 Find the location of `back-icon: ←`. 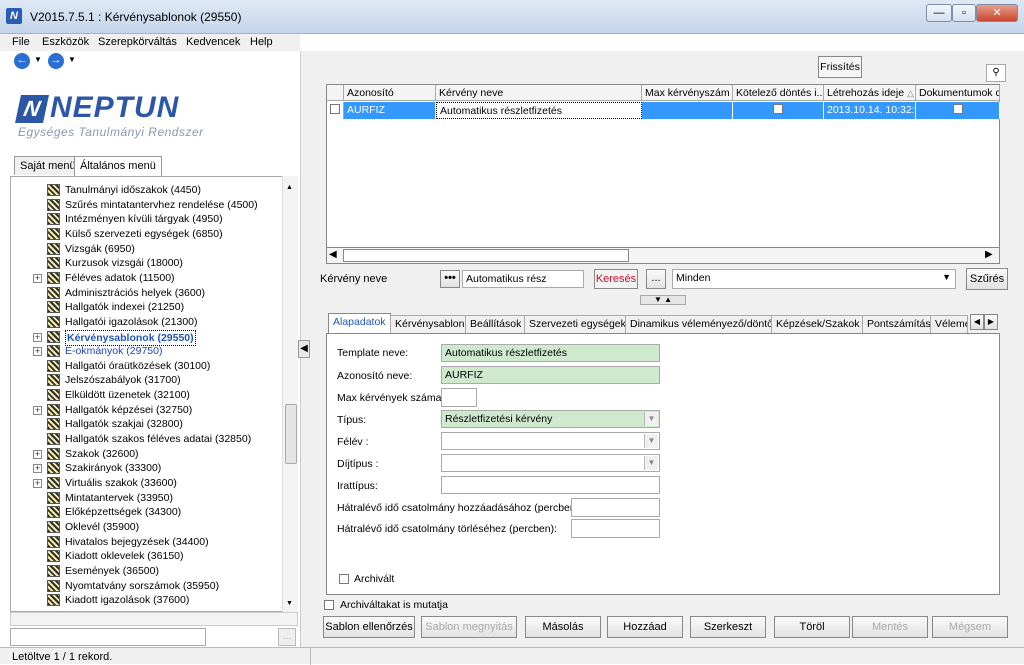

back-icon: ← is located at coordinates (22, 61).